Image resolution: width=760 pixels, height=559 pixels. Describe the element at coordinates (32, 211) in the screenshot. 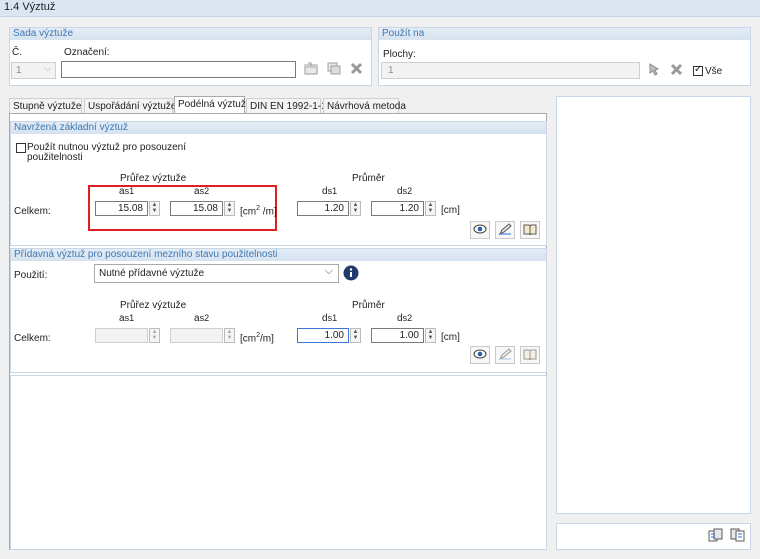

I see `basic-total-label: Celkem:` at that location.